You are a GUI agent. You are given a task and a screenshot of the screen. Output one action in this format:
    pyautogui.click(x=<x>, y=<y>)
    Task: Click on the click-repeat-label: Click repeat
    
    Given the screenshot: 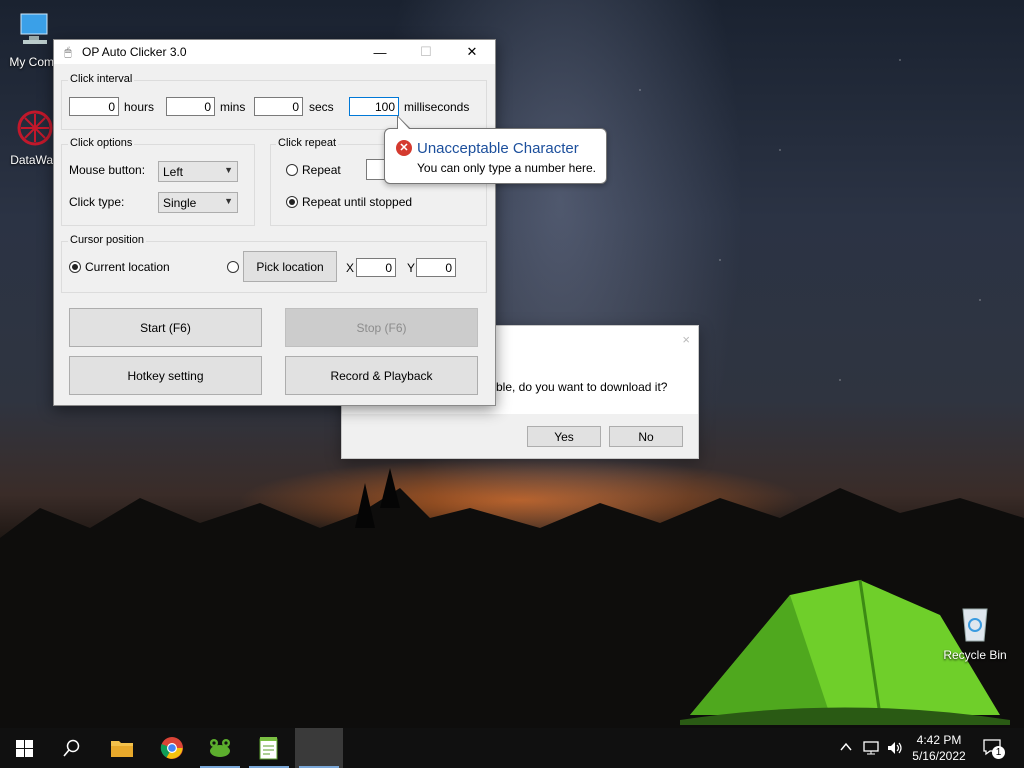 What is the action you would take?
    pyautogui.click(x=307, y=143)
    